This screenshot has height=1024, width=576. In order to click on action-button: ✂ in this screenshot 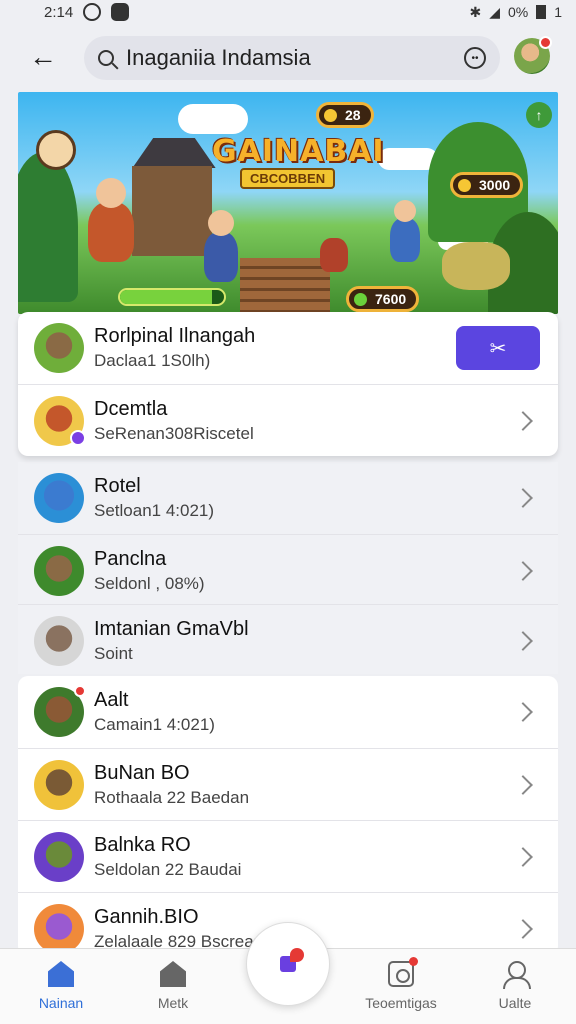, I will do `click(498, 348)`.